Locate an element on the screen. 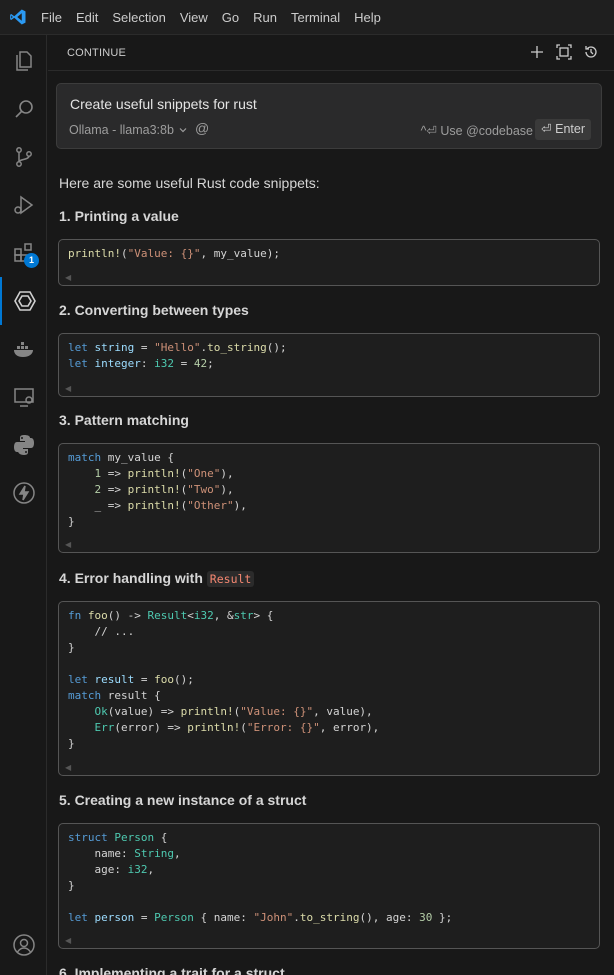 This screenshot has height=975, width=614. explorer-icon is located at coordinates (23, 61).